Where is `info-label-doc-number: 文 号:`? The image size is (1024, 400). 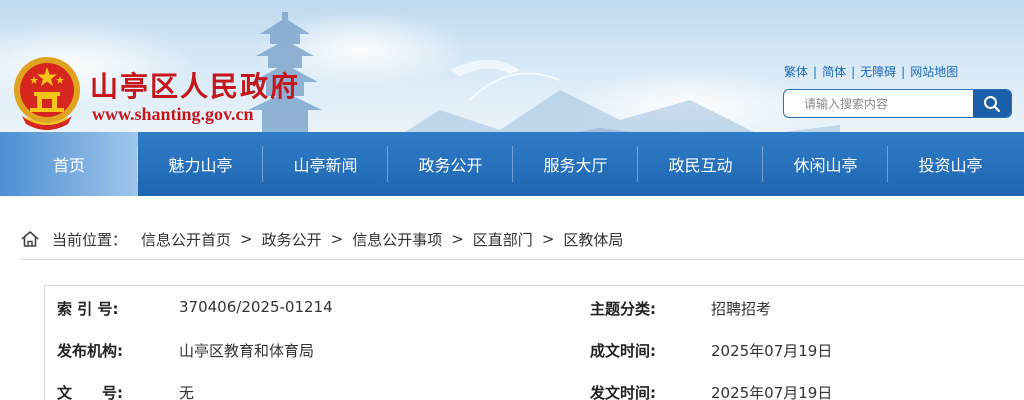
info-label-doc-number: 文 号: is located at coordinates (90, 392).